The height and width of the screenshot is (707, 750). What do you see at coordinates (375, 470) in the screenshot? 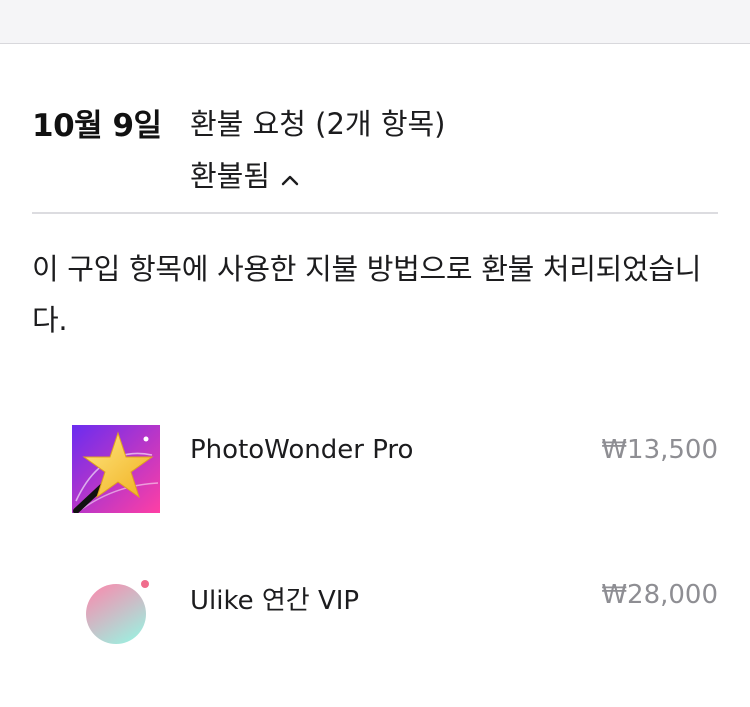
I see `list-item: PhotoWonder Pro ₩13,500` at bounding box center [375, 470].